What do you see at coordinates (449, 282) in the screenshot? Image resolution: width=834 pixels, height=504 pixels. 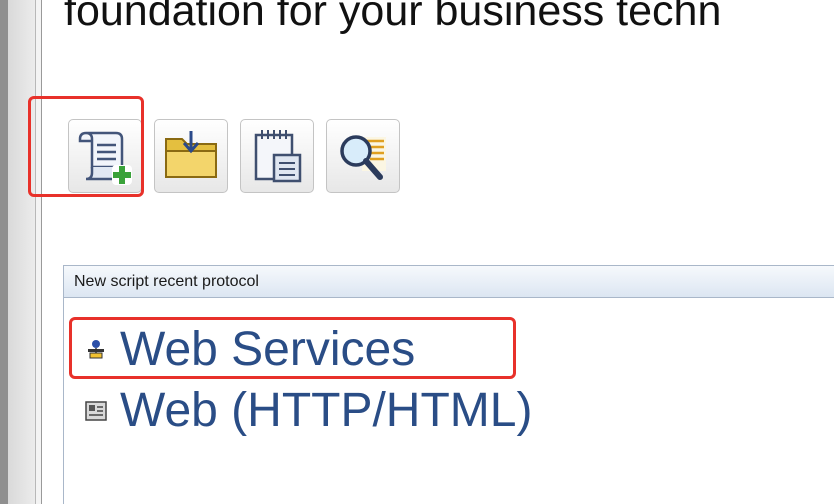 I see `panel-title: New script recent protocol` at bounding box center [449, 282].